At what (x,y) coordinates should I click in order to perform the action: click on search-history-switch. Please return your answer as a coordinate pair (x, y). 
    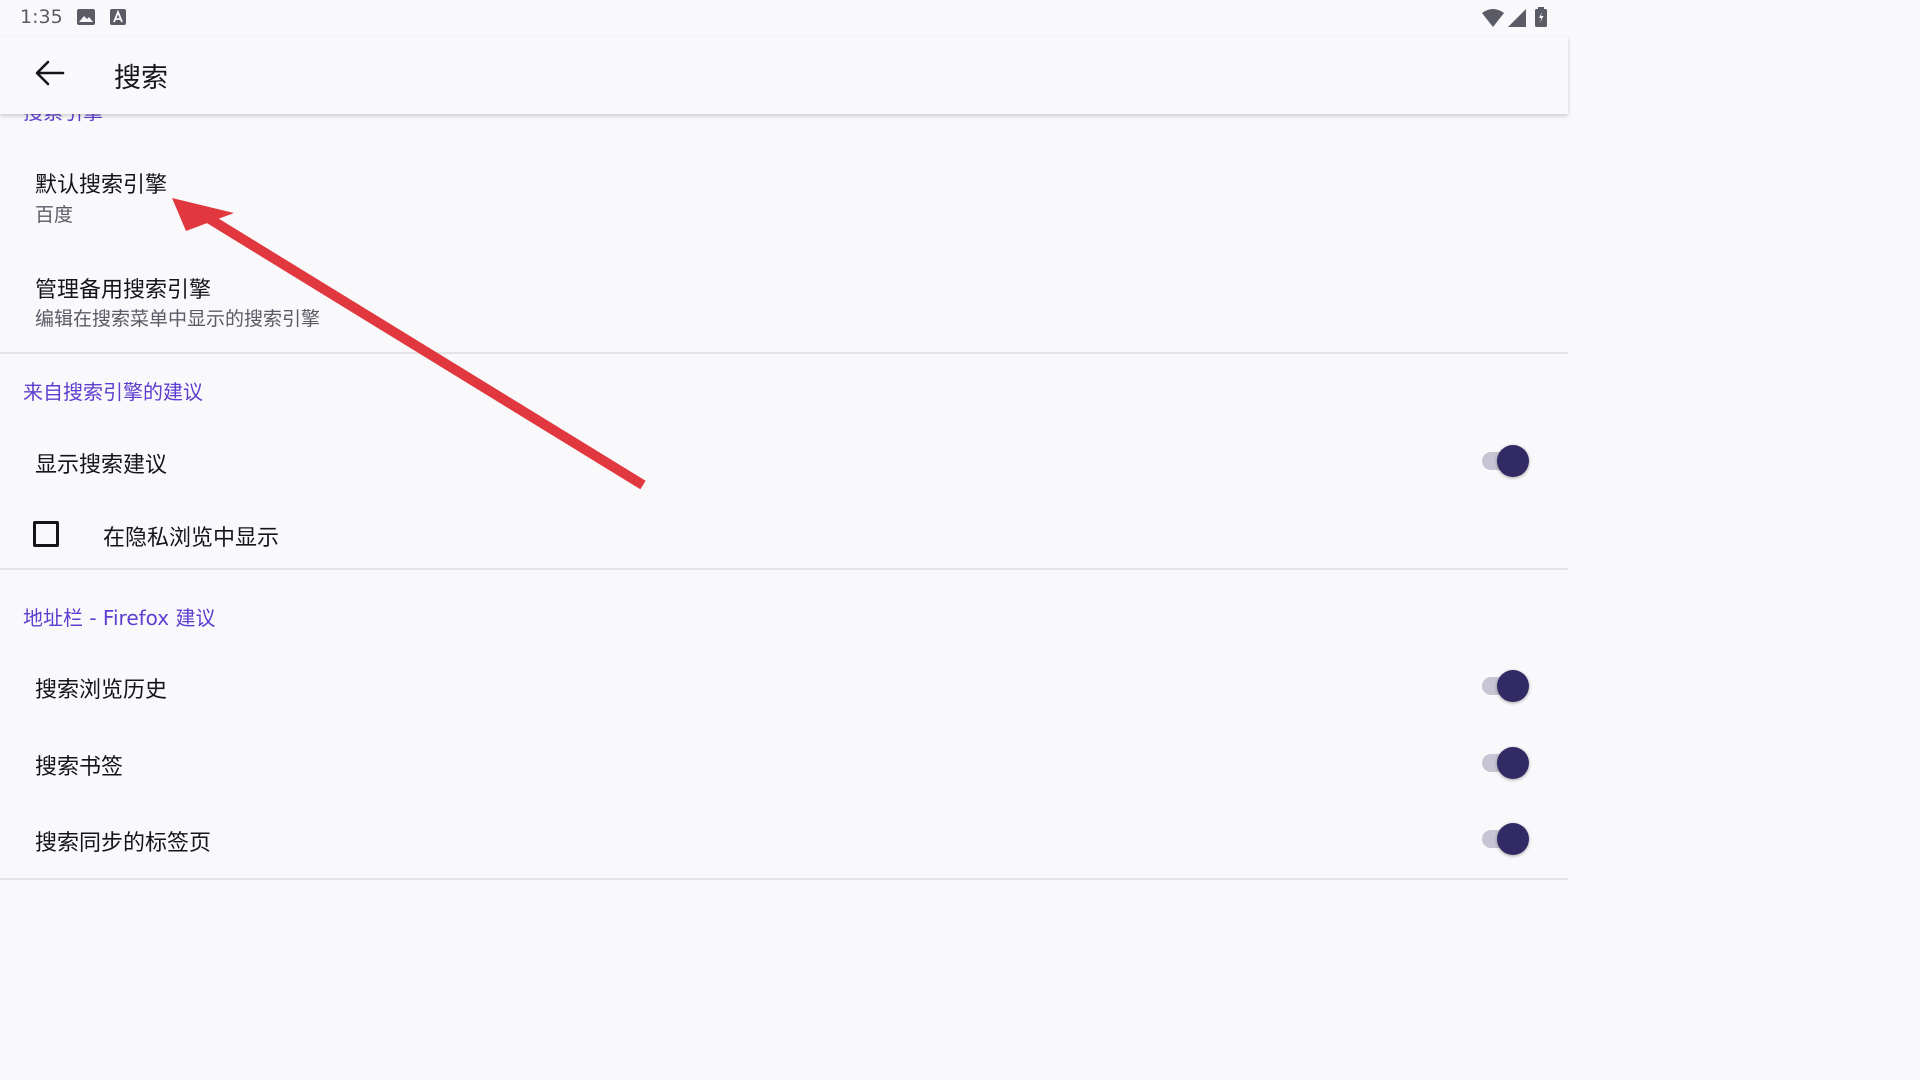
    Looking at the image, I should click on (1505, 686).